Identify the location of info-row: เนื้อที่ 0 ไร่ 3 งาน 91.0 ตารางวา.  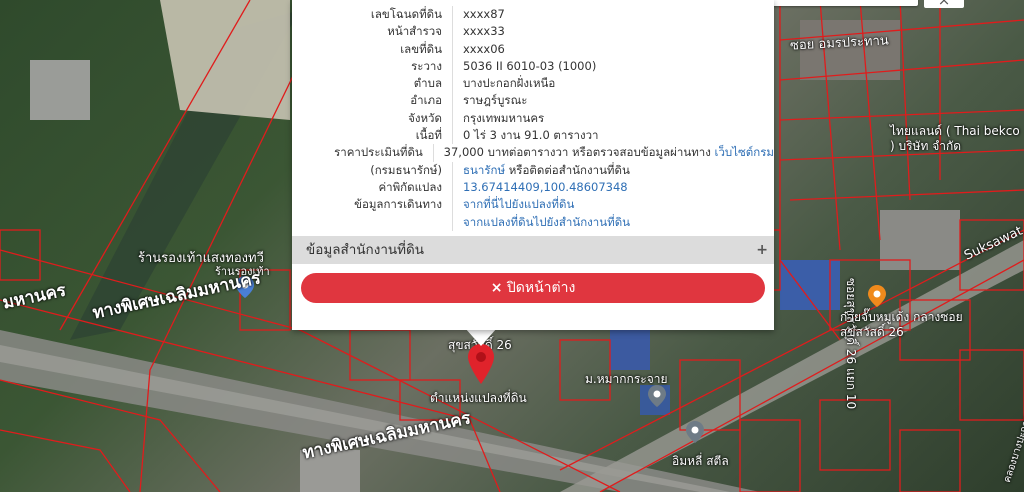
(533, 136).